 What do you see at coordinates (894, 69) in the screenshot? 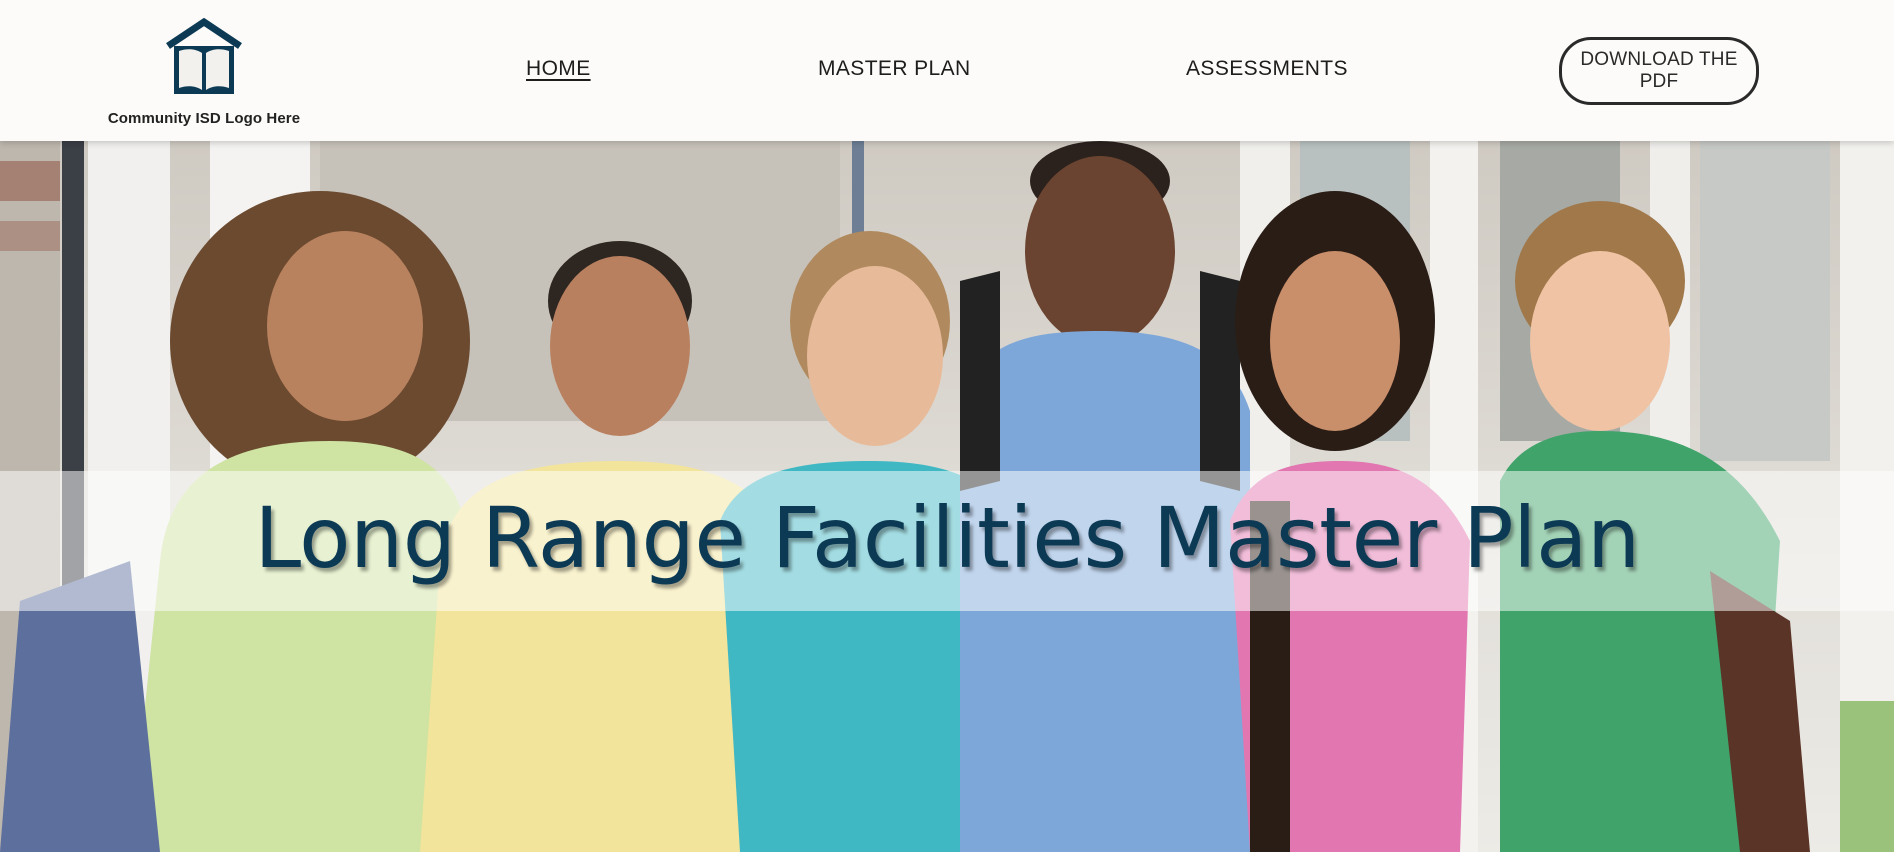
I see `nav-master-plan: MASTER PLAN` at bounding box center [894, 69].